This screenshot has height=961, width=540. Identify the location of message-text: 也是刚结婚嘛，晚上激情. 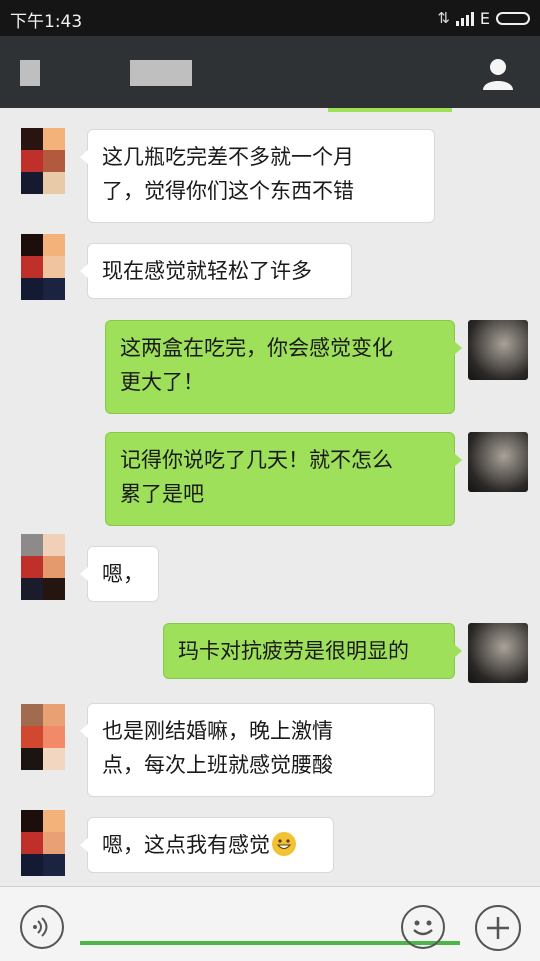
(217, 731).